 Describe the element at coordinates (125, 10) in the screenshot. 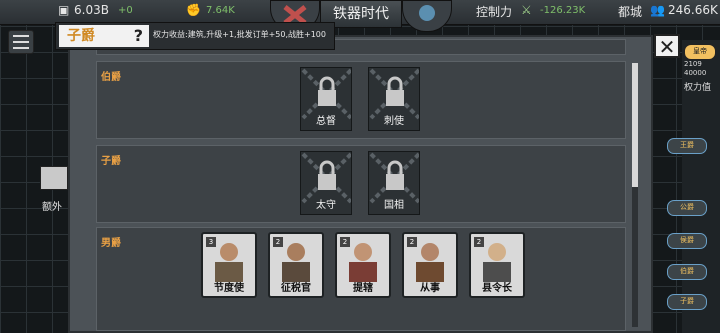

I see `resource1-delta: +0` at that location.